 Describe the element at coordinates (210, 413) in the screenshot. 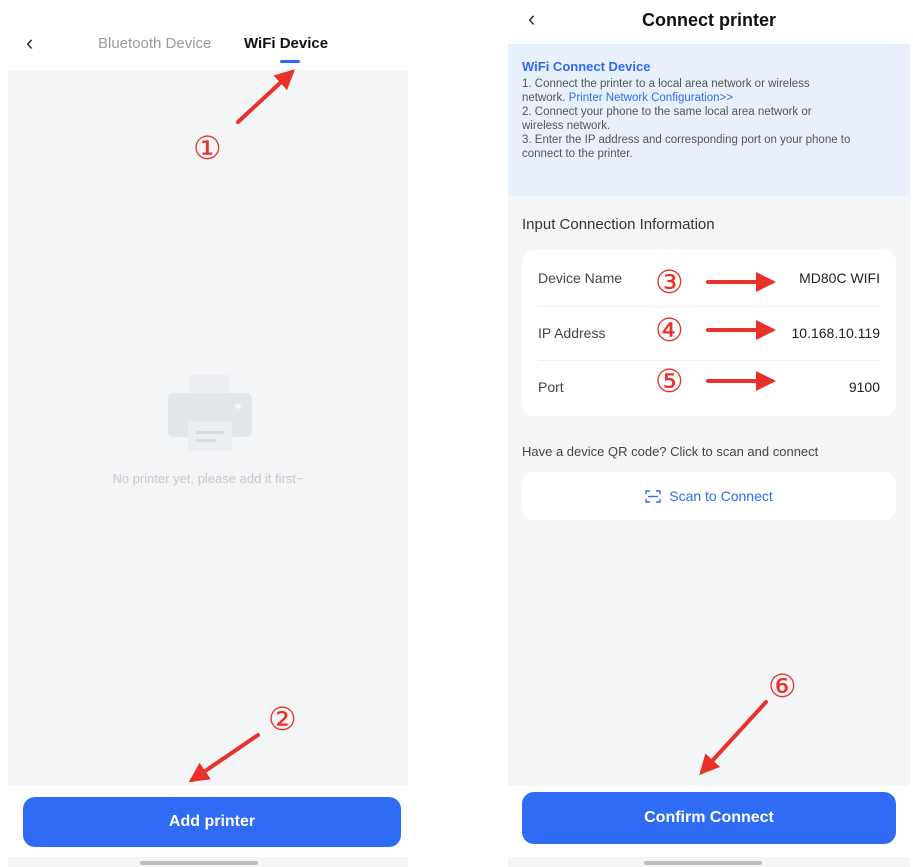

I see `printer-icon` at that location.